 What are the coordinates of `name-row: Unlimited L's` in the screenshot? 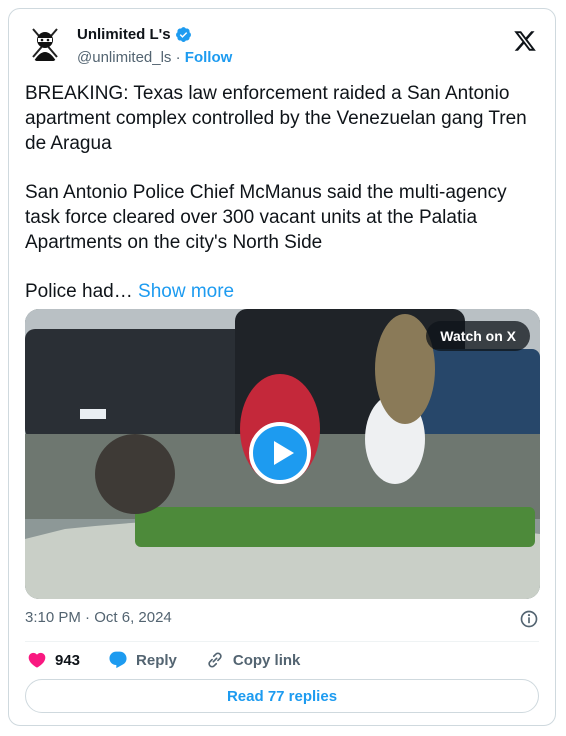 It's located at (134, 34).